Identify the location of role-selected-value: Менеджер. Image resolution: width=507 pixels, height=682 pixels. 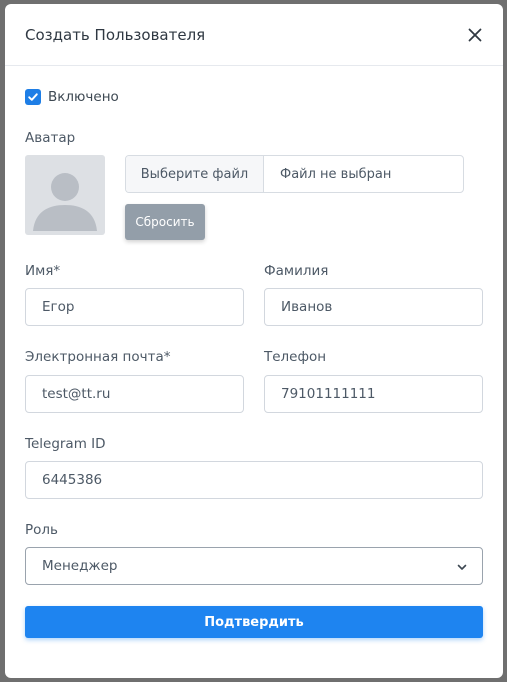
(80, 566).